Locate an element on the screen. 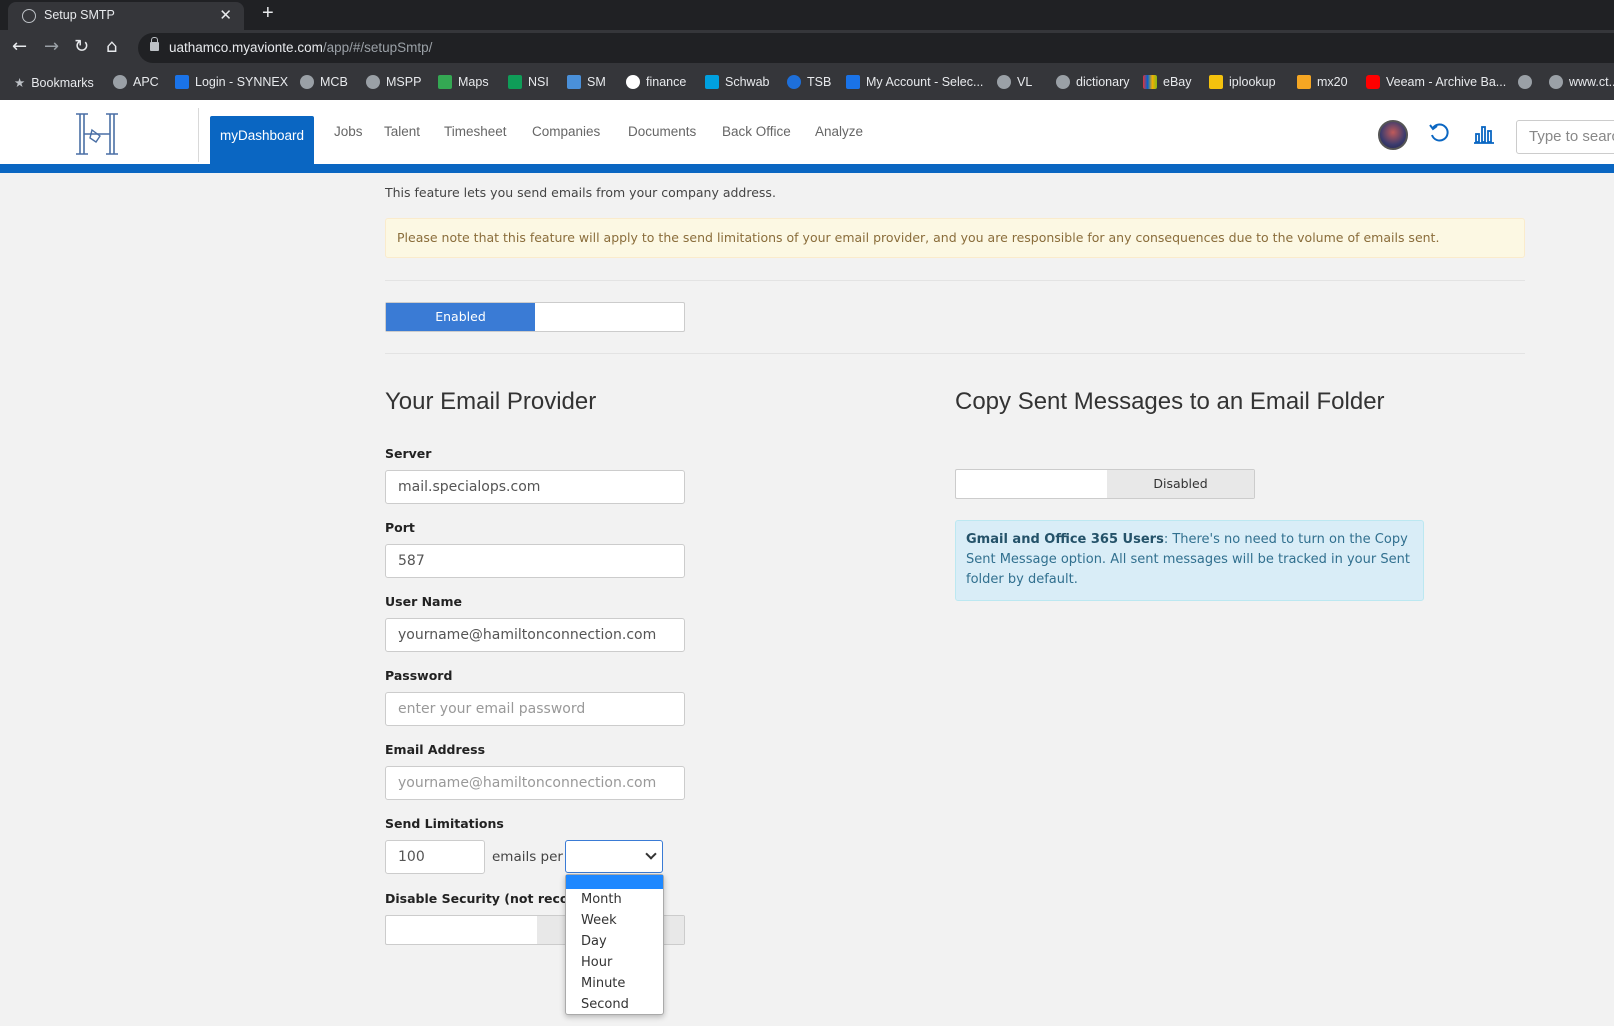 This screenshot has height=1026, width=1614. bookmark-item: Login - SYNNEX is located at coordinates (231, 82).